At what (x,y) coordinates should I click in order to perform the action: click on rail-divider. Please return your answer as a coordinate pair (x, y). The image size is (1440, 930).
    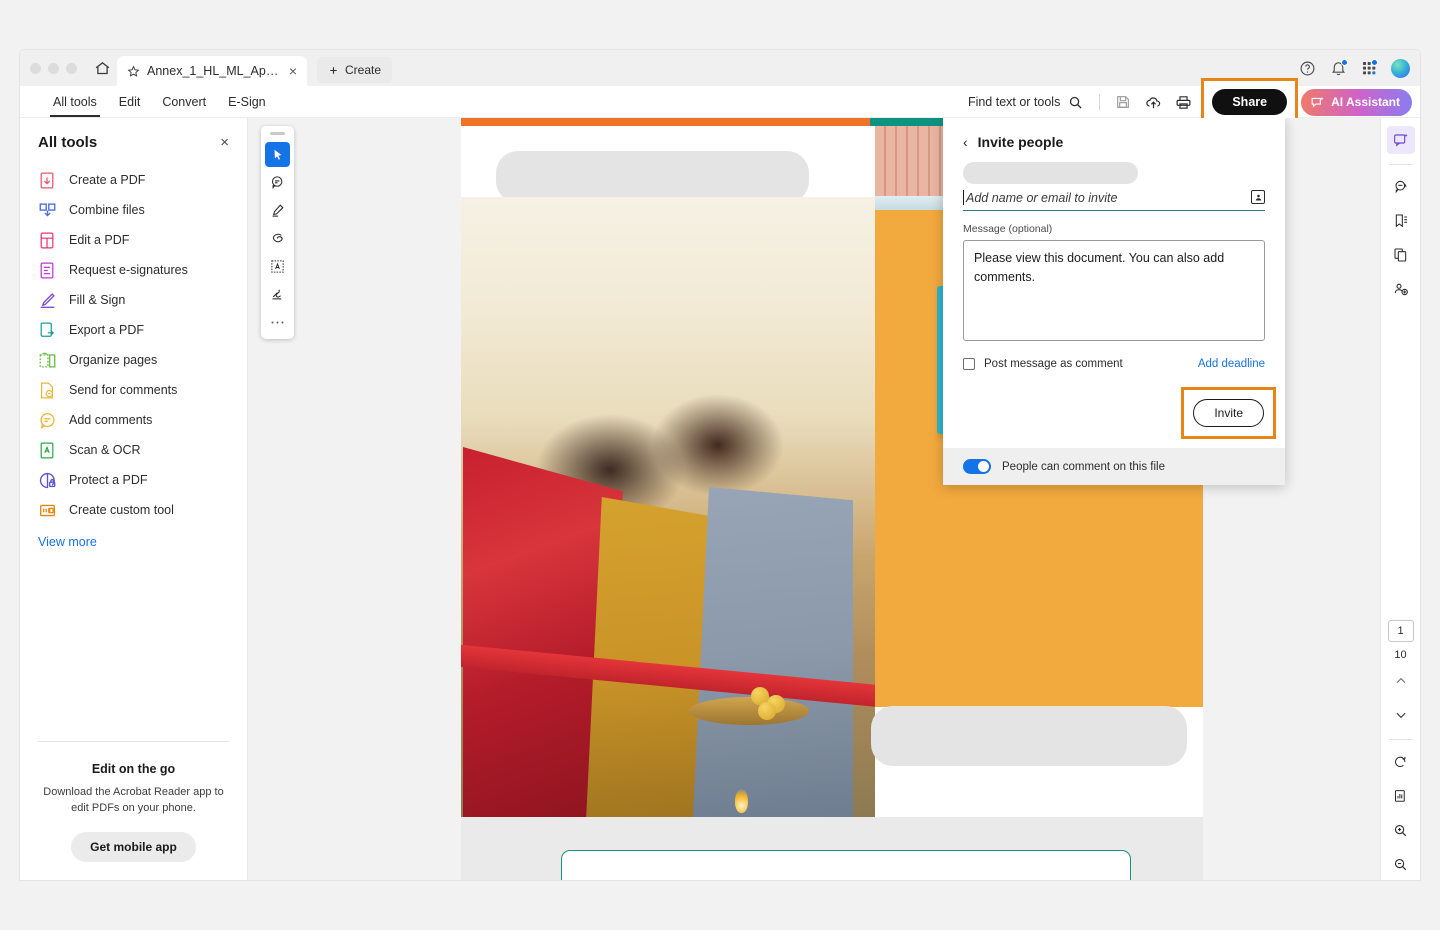
    Looking at the image, I should click on (1400, 164).